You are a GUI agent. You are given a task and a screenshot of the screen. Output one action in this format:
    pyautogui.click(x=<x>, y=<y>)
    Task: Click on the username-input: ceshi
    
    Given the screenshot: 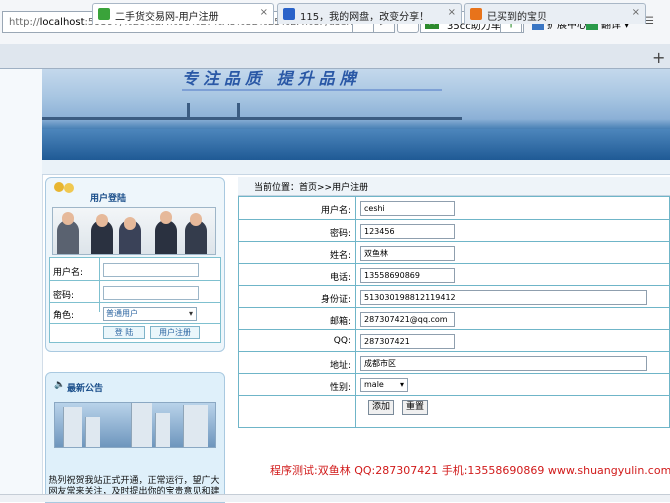 What is the action you would take?
    pyautogui.click(x=407, y=208)
    